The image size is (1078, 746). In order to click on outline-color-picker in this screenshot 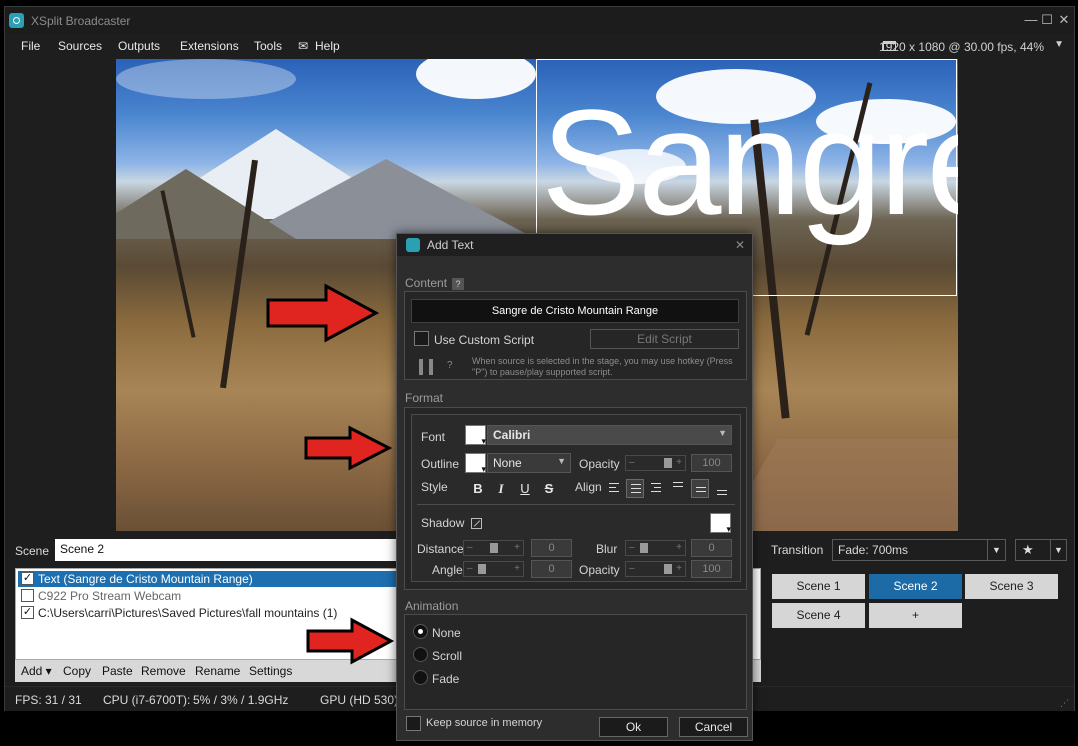, I will do `click(475, 464)`.